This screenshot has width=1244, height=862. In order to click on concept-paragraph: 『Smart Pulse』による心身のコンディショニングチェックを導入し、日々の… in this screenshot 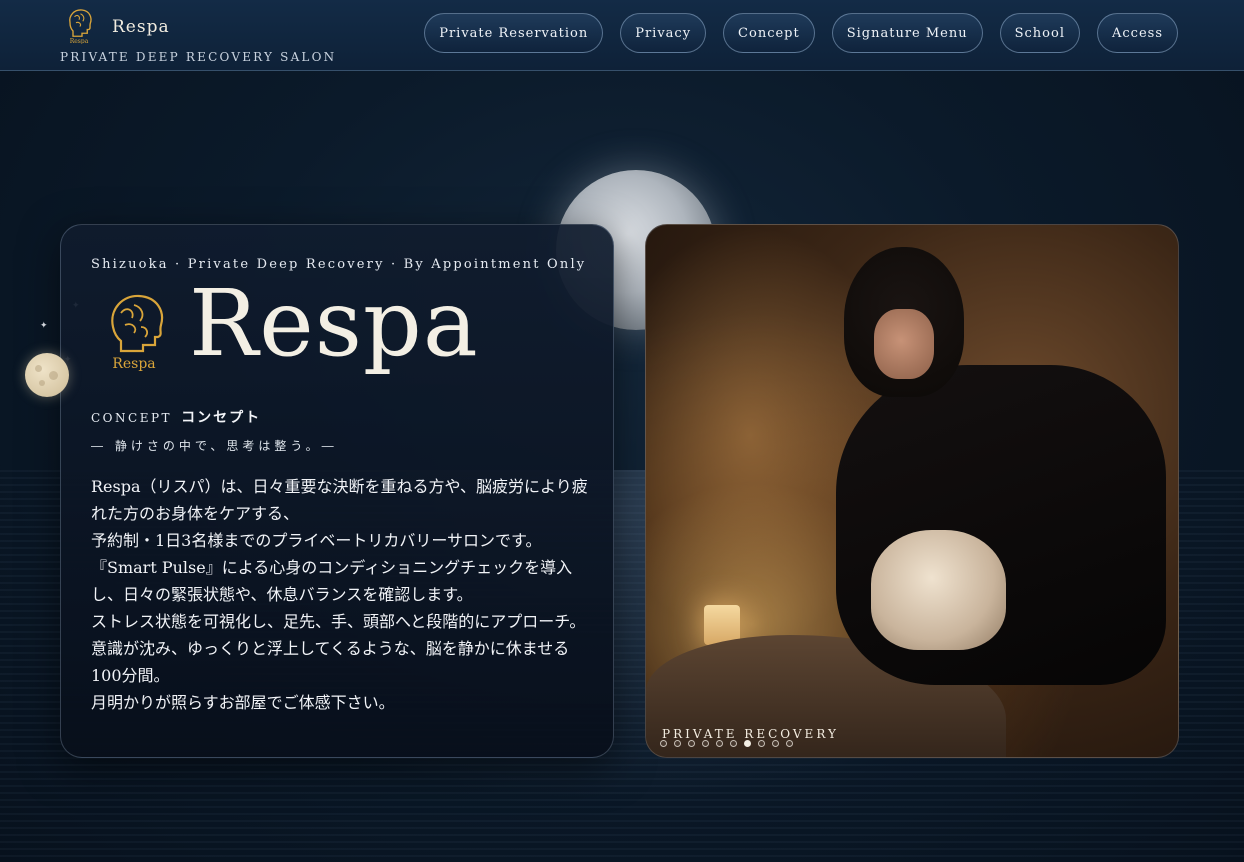, I will do `click(332, 581)`.